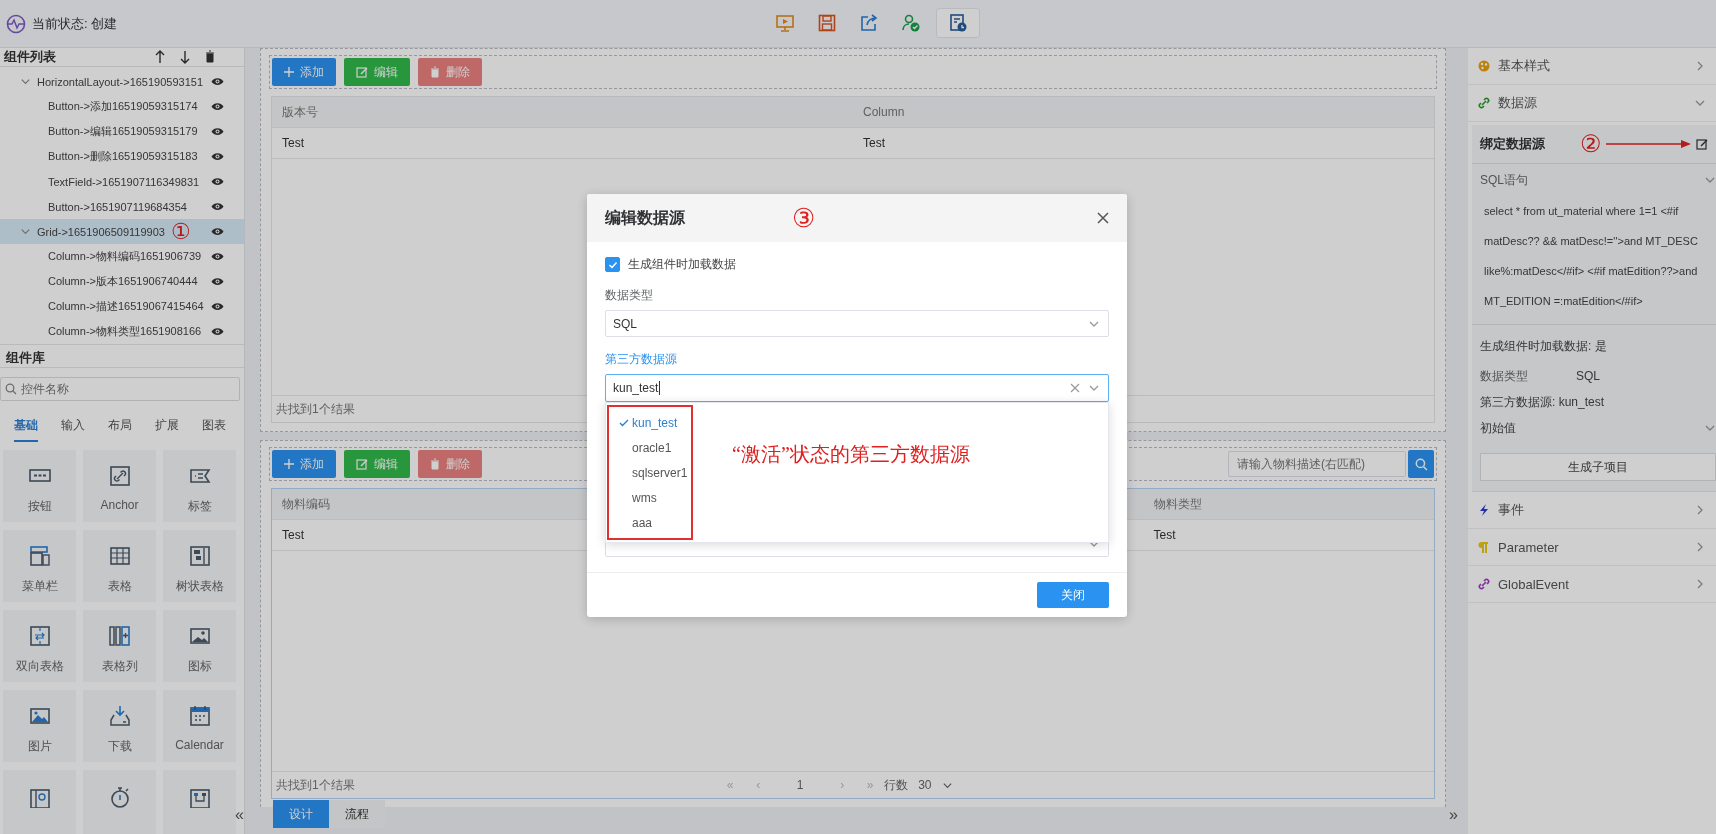 The image size is (1716, 834). I want to click on annotation-number: ③, so click(803, 218).